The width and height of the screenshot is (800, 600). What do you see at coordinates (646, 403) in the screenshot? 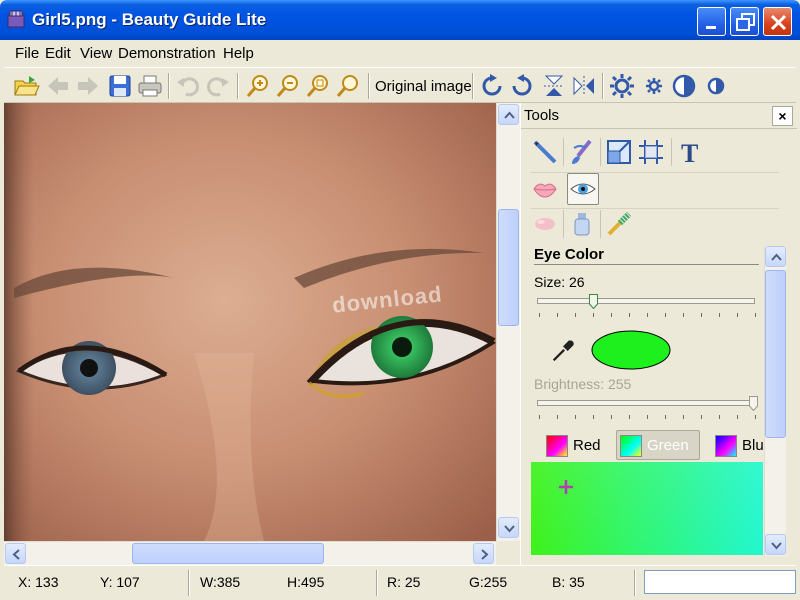
I see `brightness-slider-track` at bounding box center [646, 403].